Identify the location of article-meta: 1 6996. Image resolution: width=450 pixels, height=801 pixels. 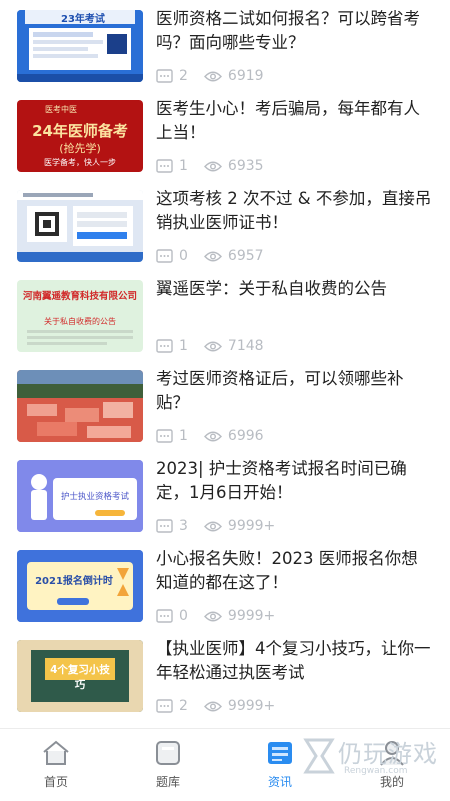
(210, 436).